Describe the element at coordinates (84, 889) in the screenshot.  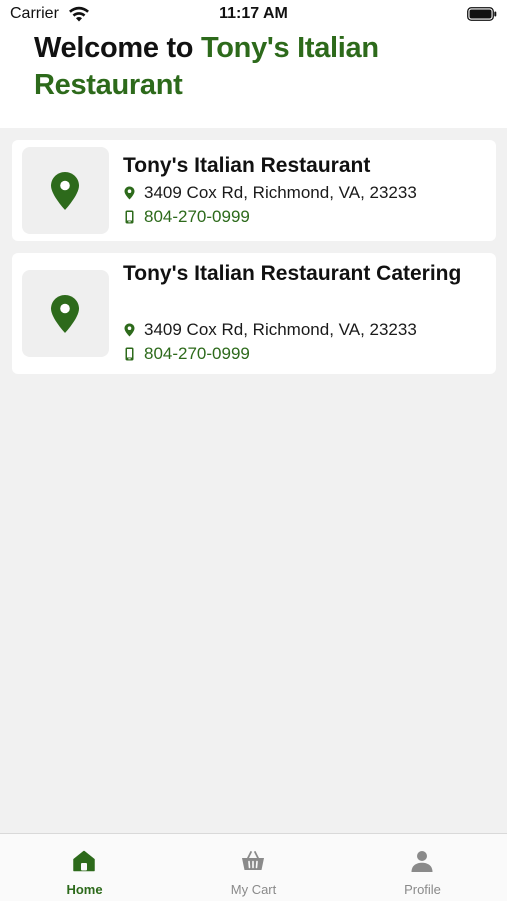
I see `tab-home-label: Home` at that location.